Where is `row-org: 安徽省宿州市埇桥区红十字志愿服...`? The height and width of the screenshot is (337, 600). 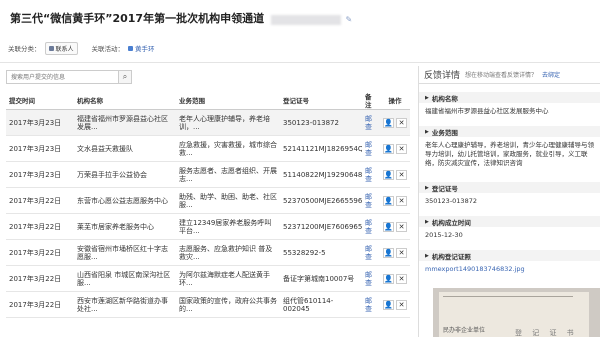
row-org: 安徽省宿州市埇桥区红十字志愿服... is located at coordinates (122, 252).